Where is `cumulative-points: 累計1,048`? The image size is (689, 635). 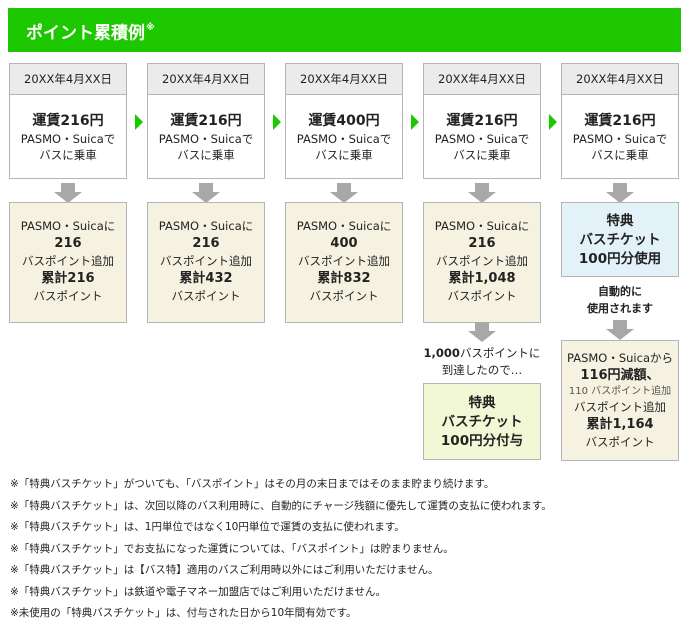
cumulative-points: 累計1,048 is located at coordinates (482, 278).